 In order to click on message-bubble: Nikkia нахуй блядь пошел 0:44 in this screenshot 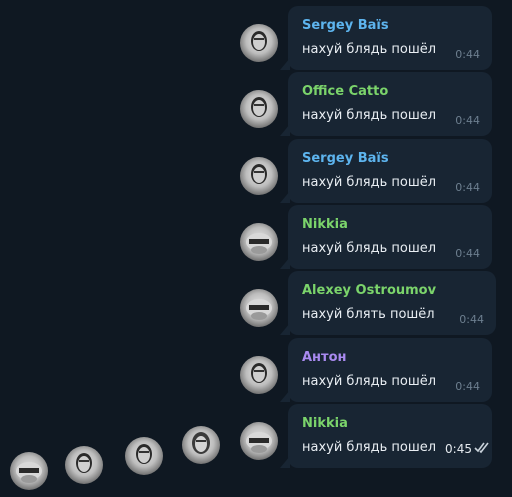, I will do `click(386, 237)`.